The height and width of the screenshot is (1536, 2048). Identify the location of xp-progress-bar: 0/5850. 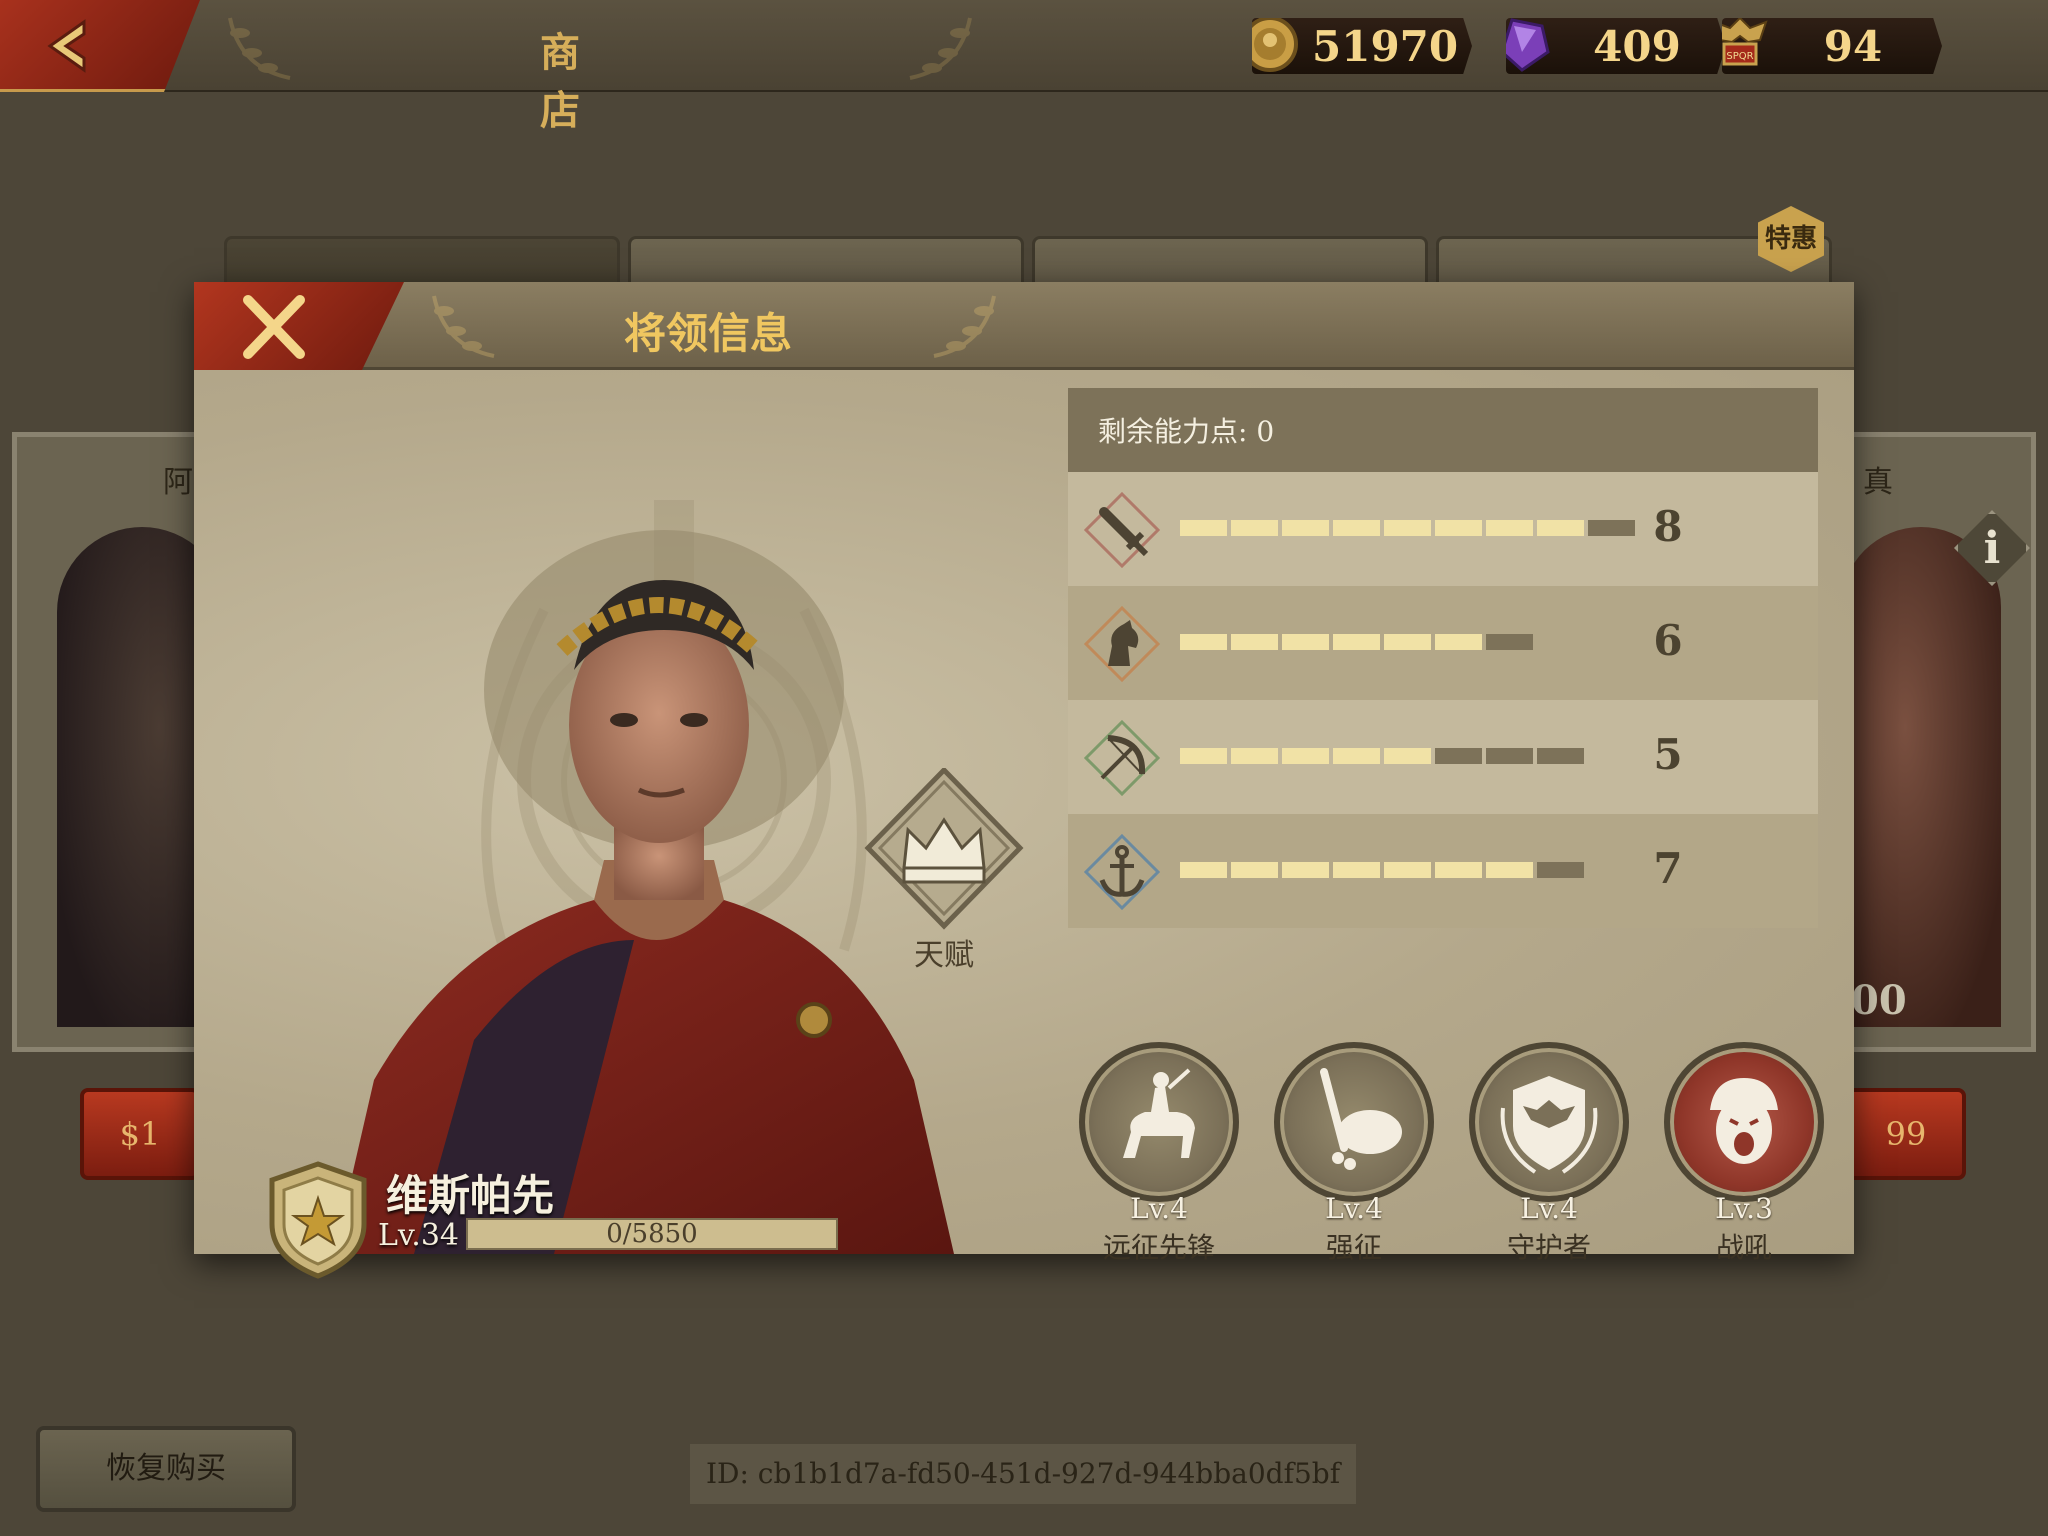
(652, 1234).